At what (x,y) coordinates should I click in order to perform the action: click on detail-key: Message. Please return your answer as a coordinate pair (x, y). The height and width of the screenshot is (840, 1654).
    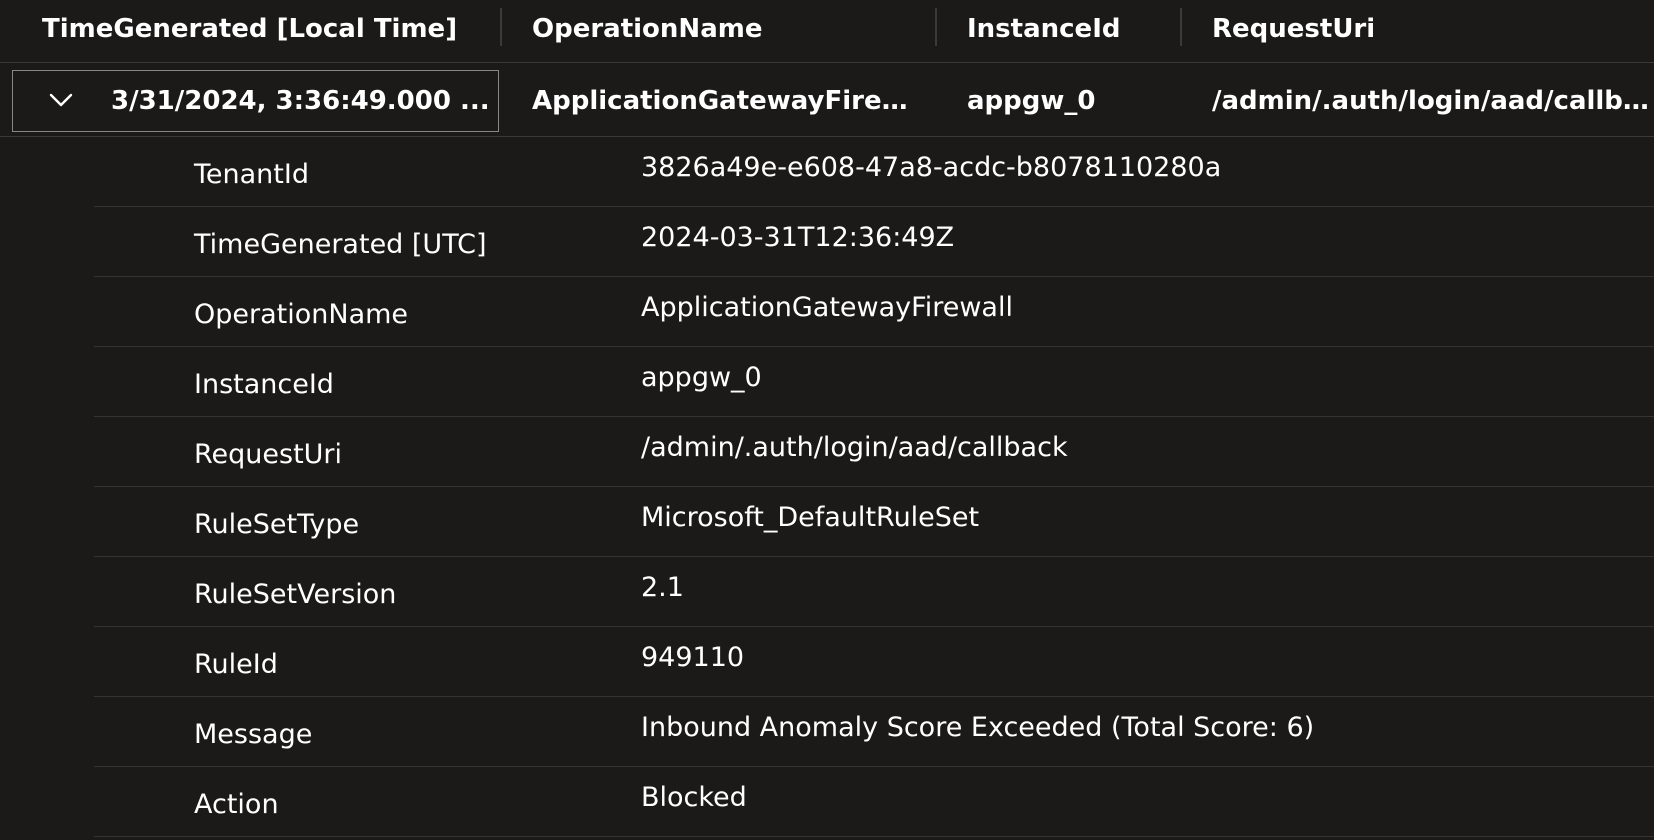
    Looking at the image, I should click on (253, 734).